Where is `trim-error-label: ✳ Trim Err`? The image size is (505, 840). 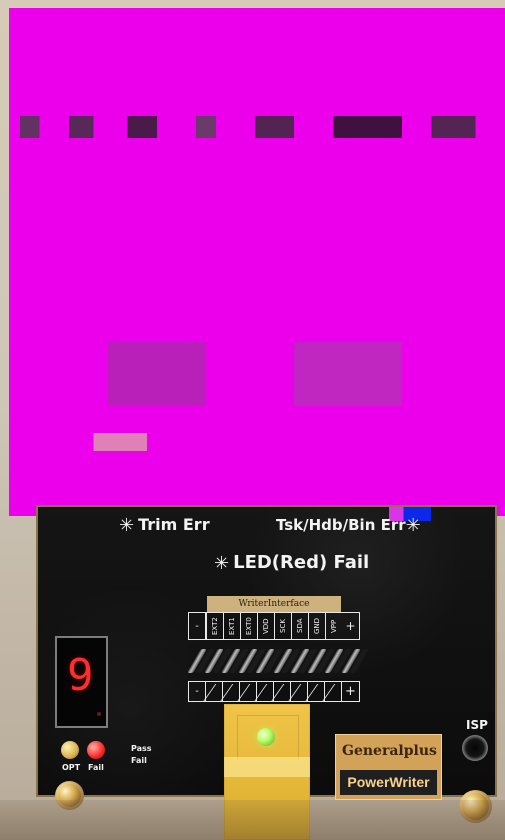
trim-error-label: ✳ Trim Err is located at coordinates (164, 525).